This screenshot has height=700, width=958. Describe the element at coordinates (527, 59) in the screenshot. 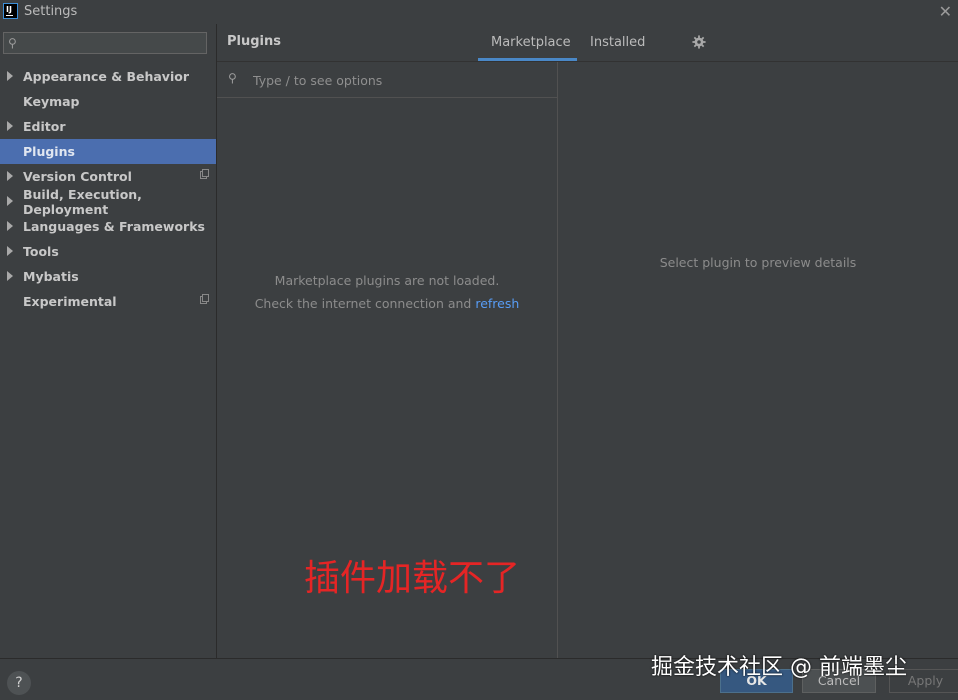

I see `tab-selected-indicator` at that location.